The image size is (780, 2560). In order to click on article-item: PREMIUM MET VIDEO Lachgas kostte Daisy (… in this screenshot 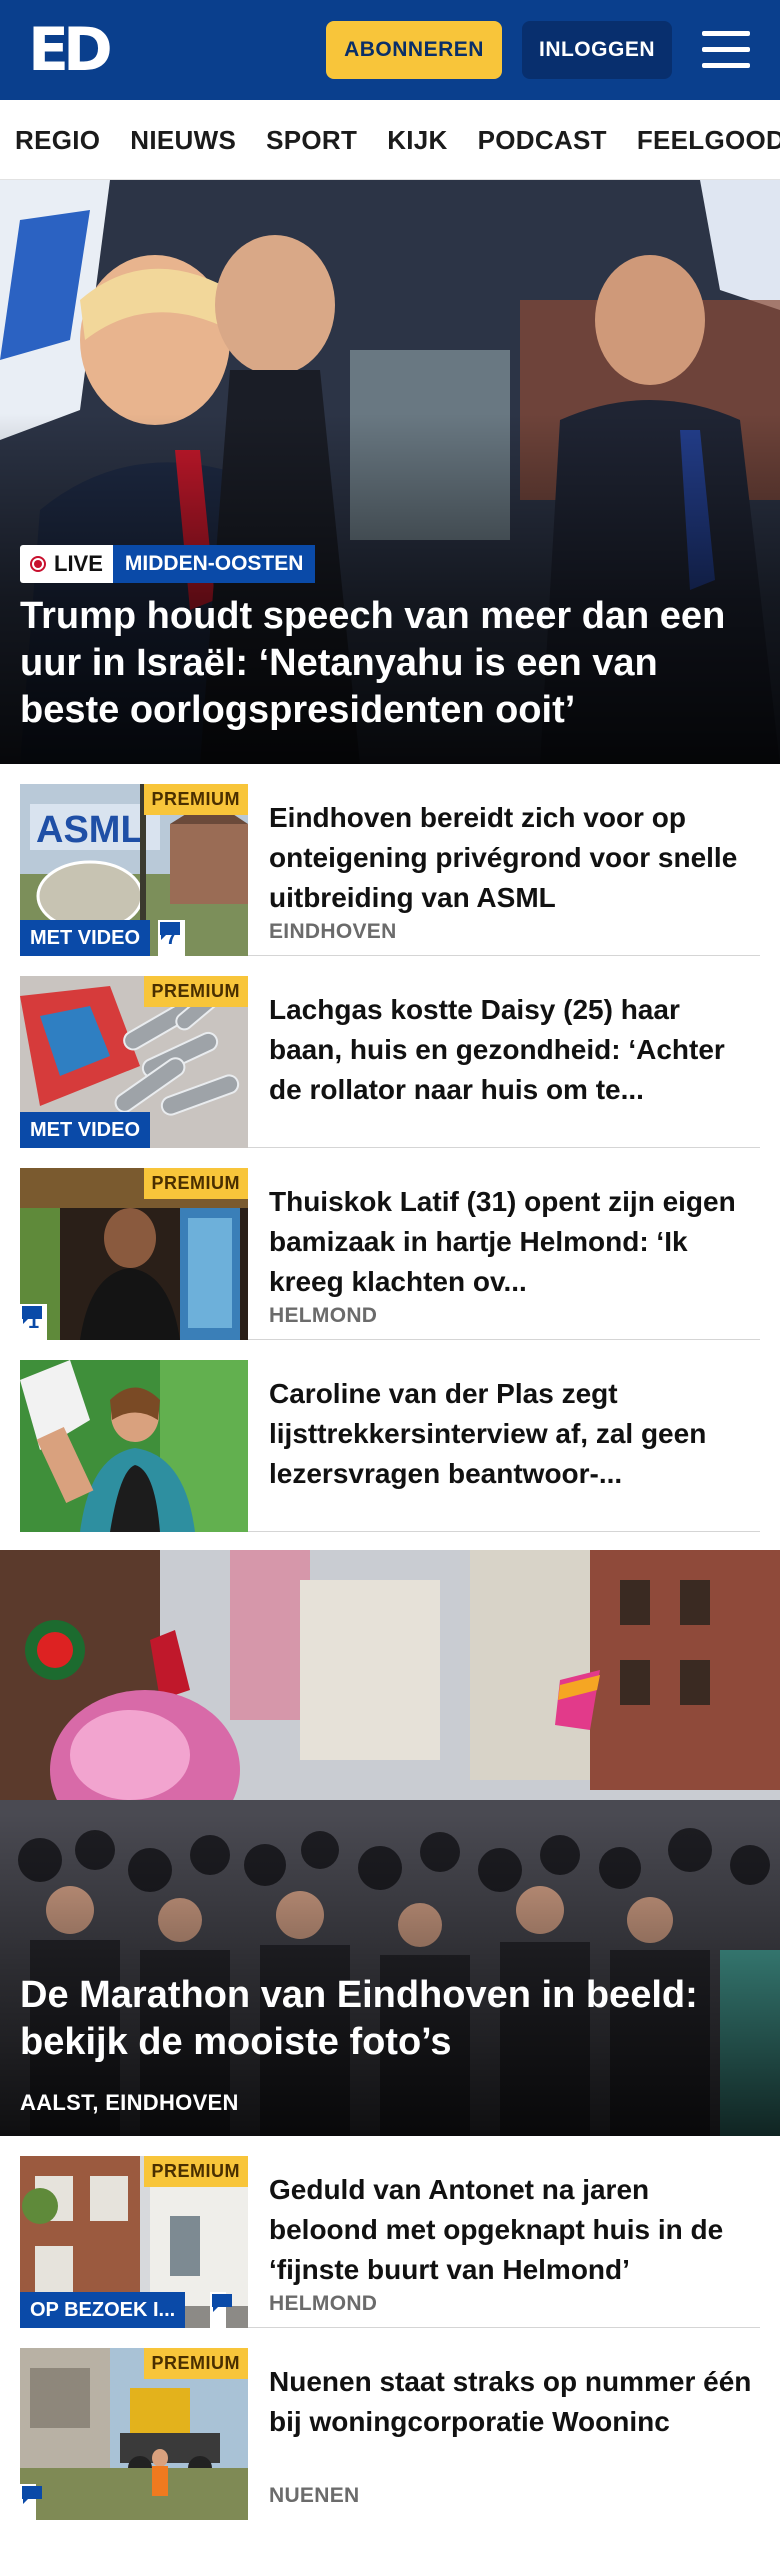, I will do `click(390, 1062)`.